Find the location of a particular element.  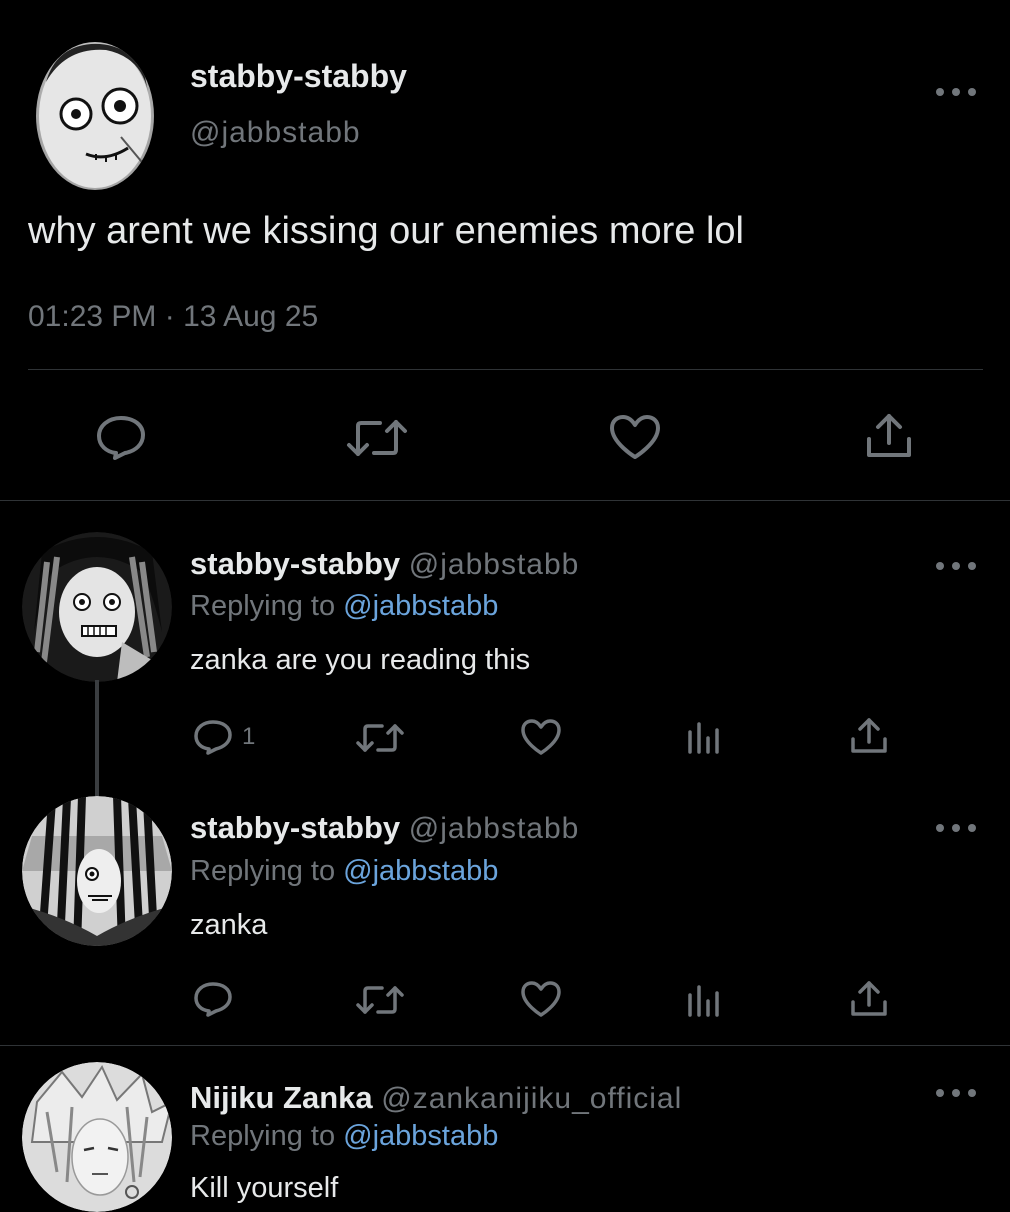

reply-author-line: Nijiku Zanka @zankanijiku_official is located at coordinates (436, 1098).